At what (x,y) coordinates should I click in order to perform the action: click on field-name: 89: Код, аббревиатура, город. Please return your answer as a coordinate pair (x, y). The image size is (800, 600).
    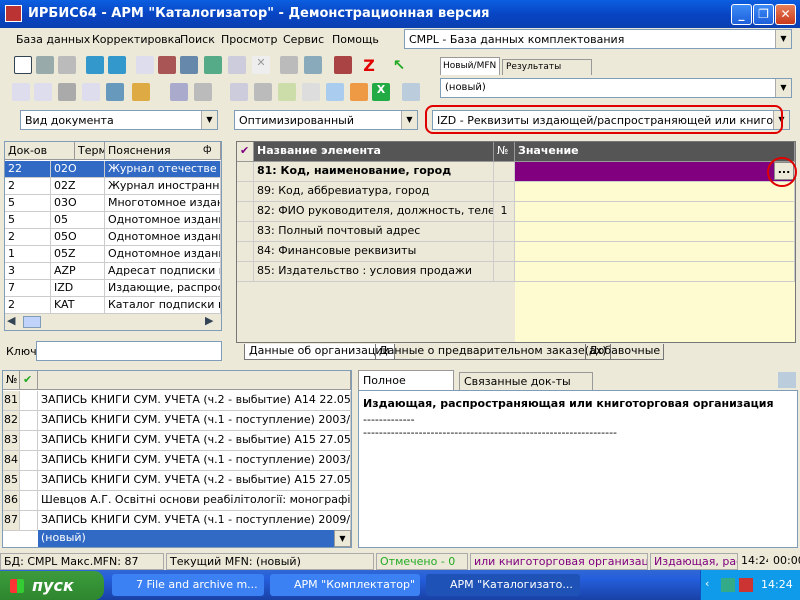
    Looking at the image, I should click on (374, 192).